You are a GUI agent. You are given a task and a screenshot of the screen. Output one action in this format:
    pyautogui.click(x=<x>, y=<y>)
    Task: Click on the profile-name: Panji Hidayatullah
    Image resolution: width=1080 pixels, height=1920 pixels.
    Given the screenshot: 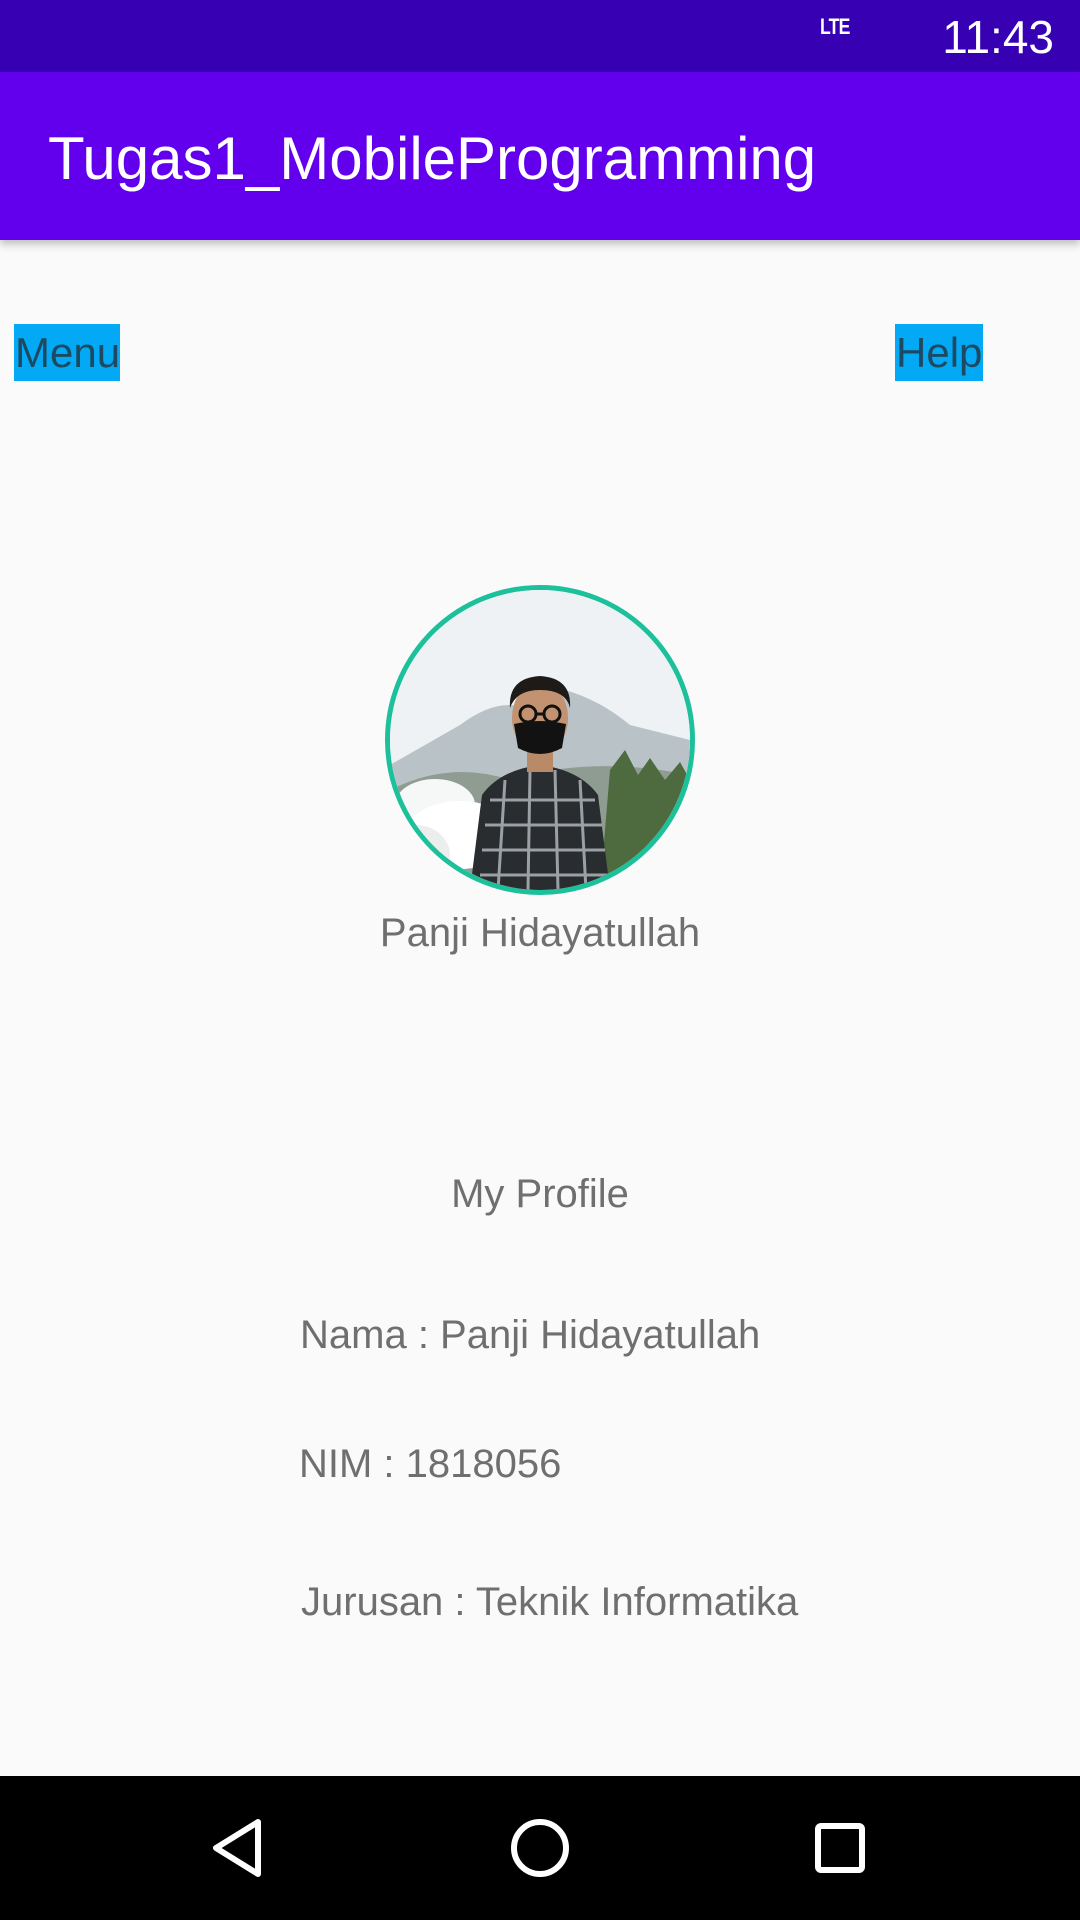 What is the action you would take?
    pyautogui.click(x=540, y=933)
    